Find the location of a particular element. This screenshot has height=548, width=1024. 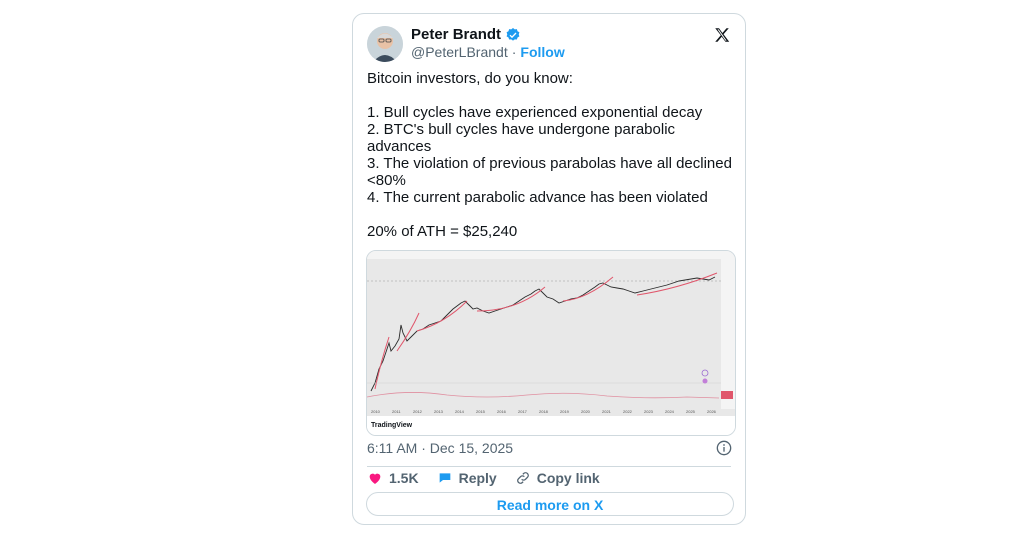

x-tick-label: 2013 is located at coordinates (439, 411).